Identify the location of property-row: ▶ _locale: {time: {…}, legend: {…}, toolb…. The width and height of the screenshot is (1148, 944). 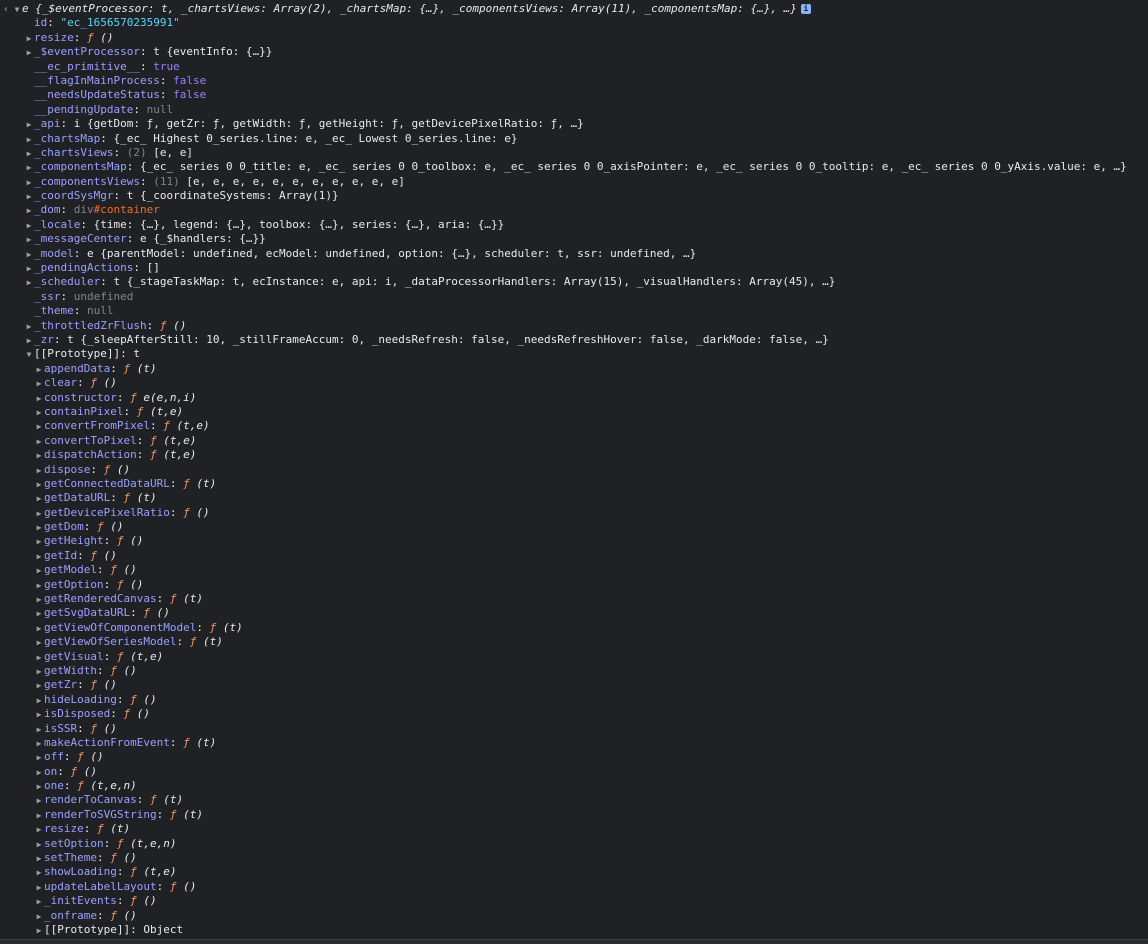
(574, 225).